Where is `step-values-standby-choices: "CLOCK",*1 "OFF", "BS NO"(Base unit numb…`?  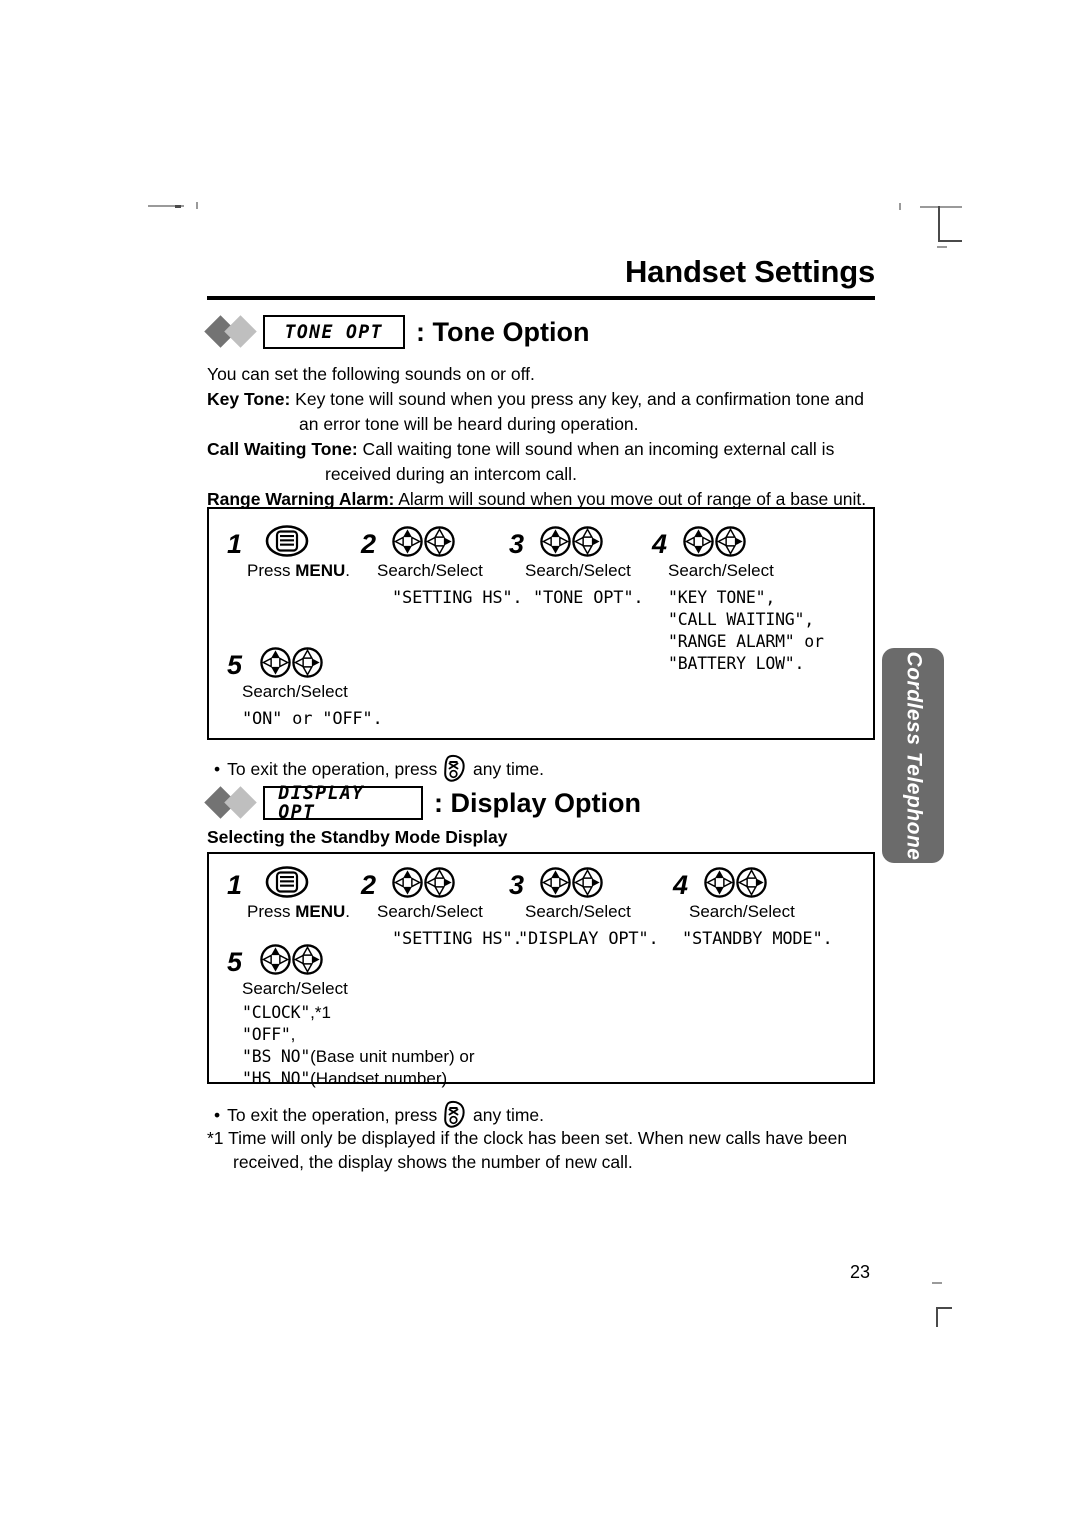
step-values-standby-choices: "CLOCK",*1 "OFF", "BS NO"(Base unit numb… is located at coordinates (358, 1046).